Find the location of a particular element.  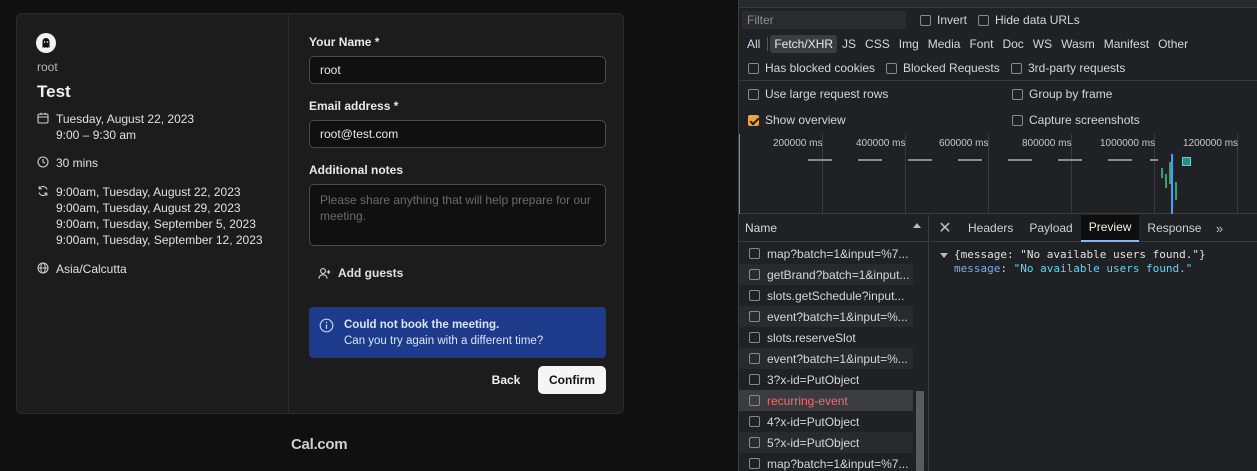

overview-label: 1200000 ms is located at coordinates (1211, 143).